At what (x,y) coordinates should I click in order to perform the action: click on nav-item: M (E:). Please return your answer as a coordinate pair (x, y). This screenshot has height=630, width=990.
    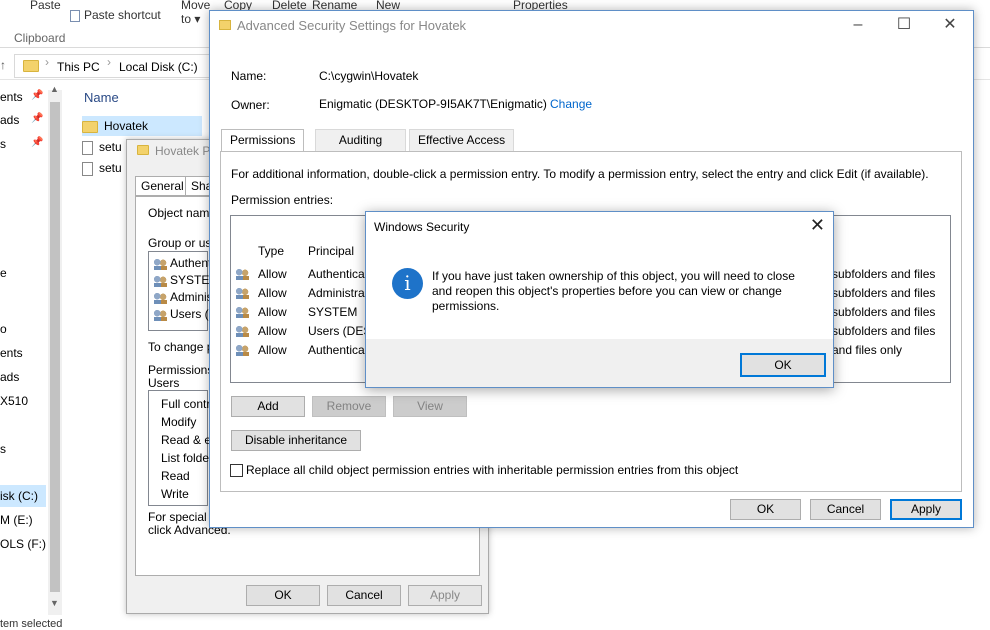
    Looking at the image, I should click on (16, 520).